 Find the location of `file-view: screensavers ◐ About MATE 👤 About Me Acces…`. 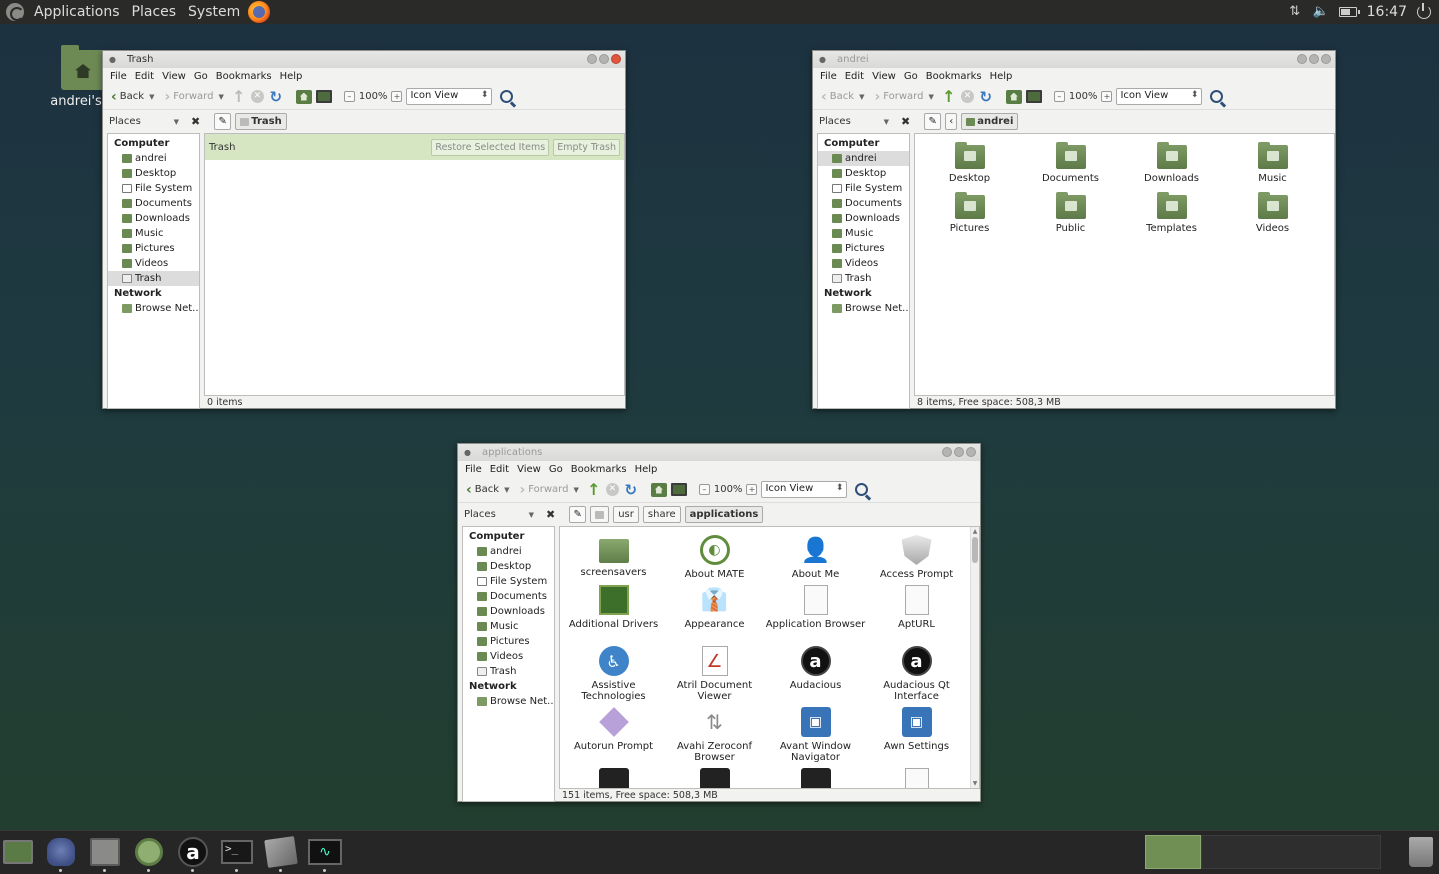

file-view: screensavers ◐ About MATE 👤 About Me Acces… is located at coordinates (769, 657).